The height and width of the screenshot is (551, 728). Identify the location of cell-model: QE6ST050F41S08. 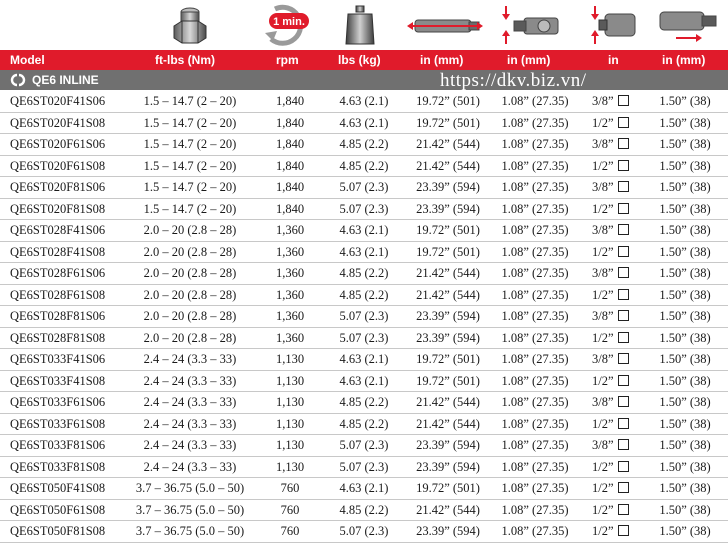
(57, 488).